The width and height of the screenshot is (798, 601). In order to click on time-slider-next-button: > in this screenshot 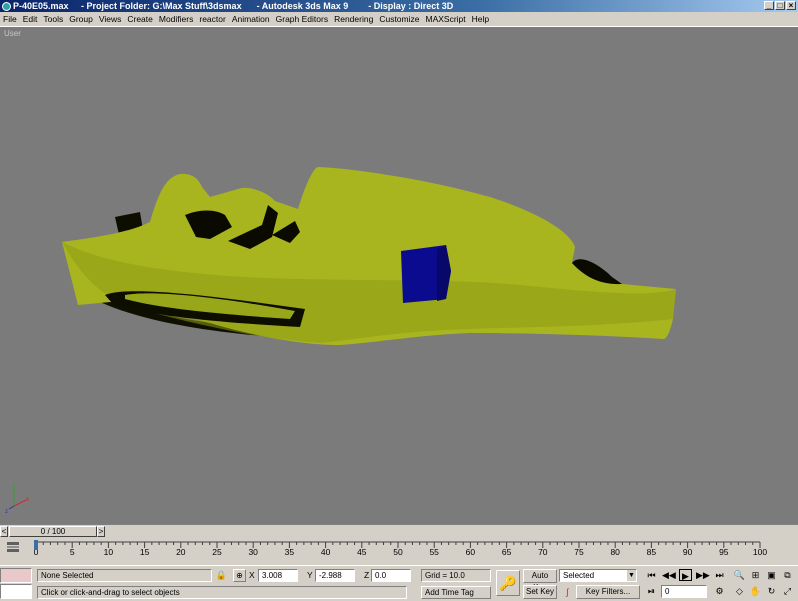, I will do `click(101, 531)`.